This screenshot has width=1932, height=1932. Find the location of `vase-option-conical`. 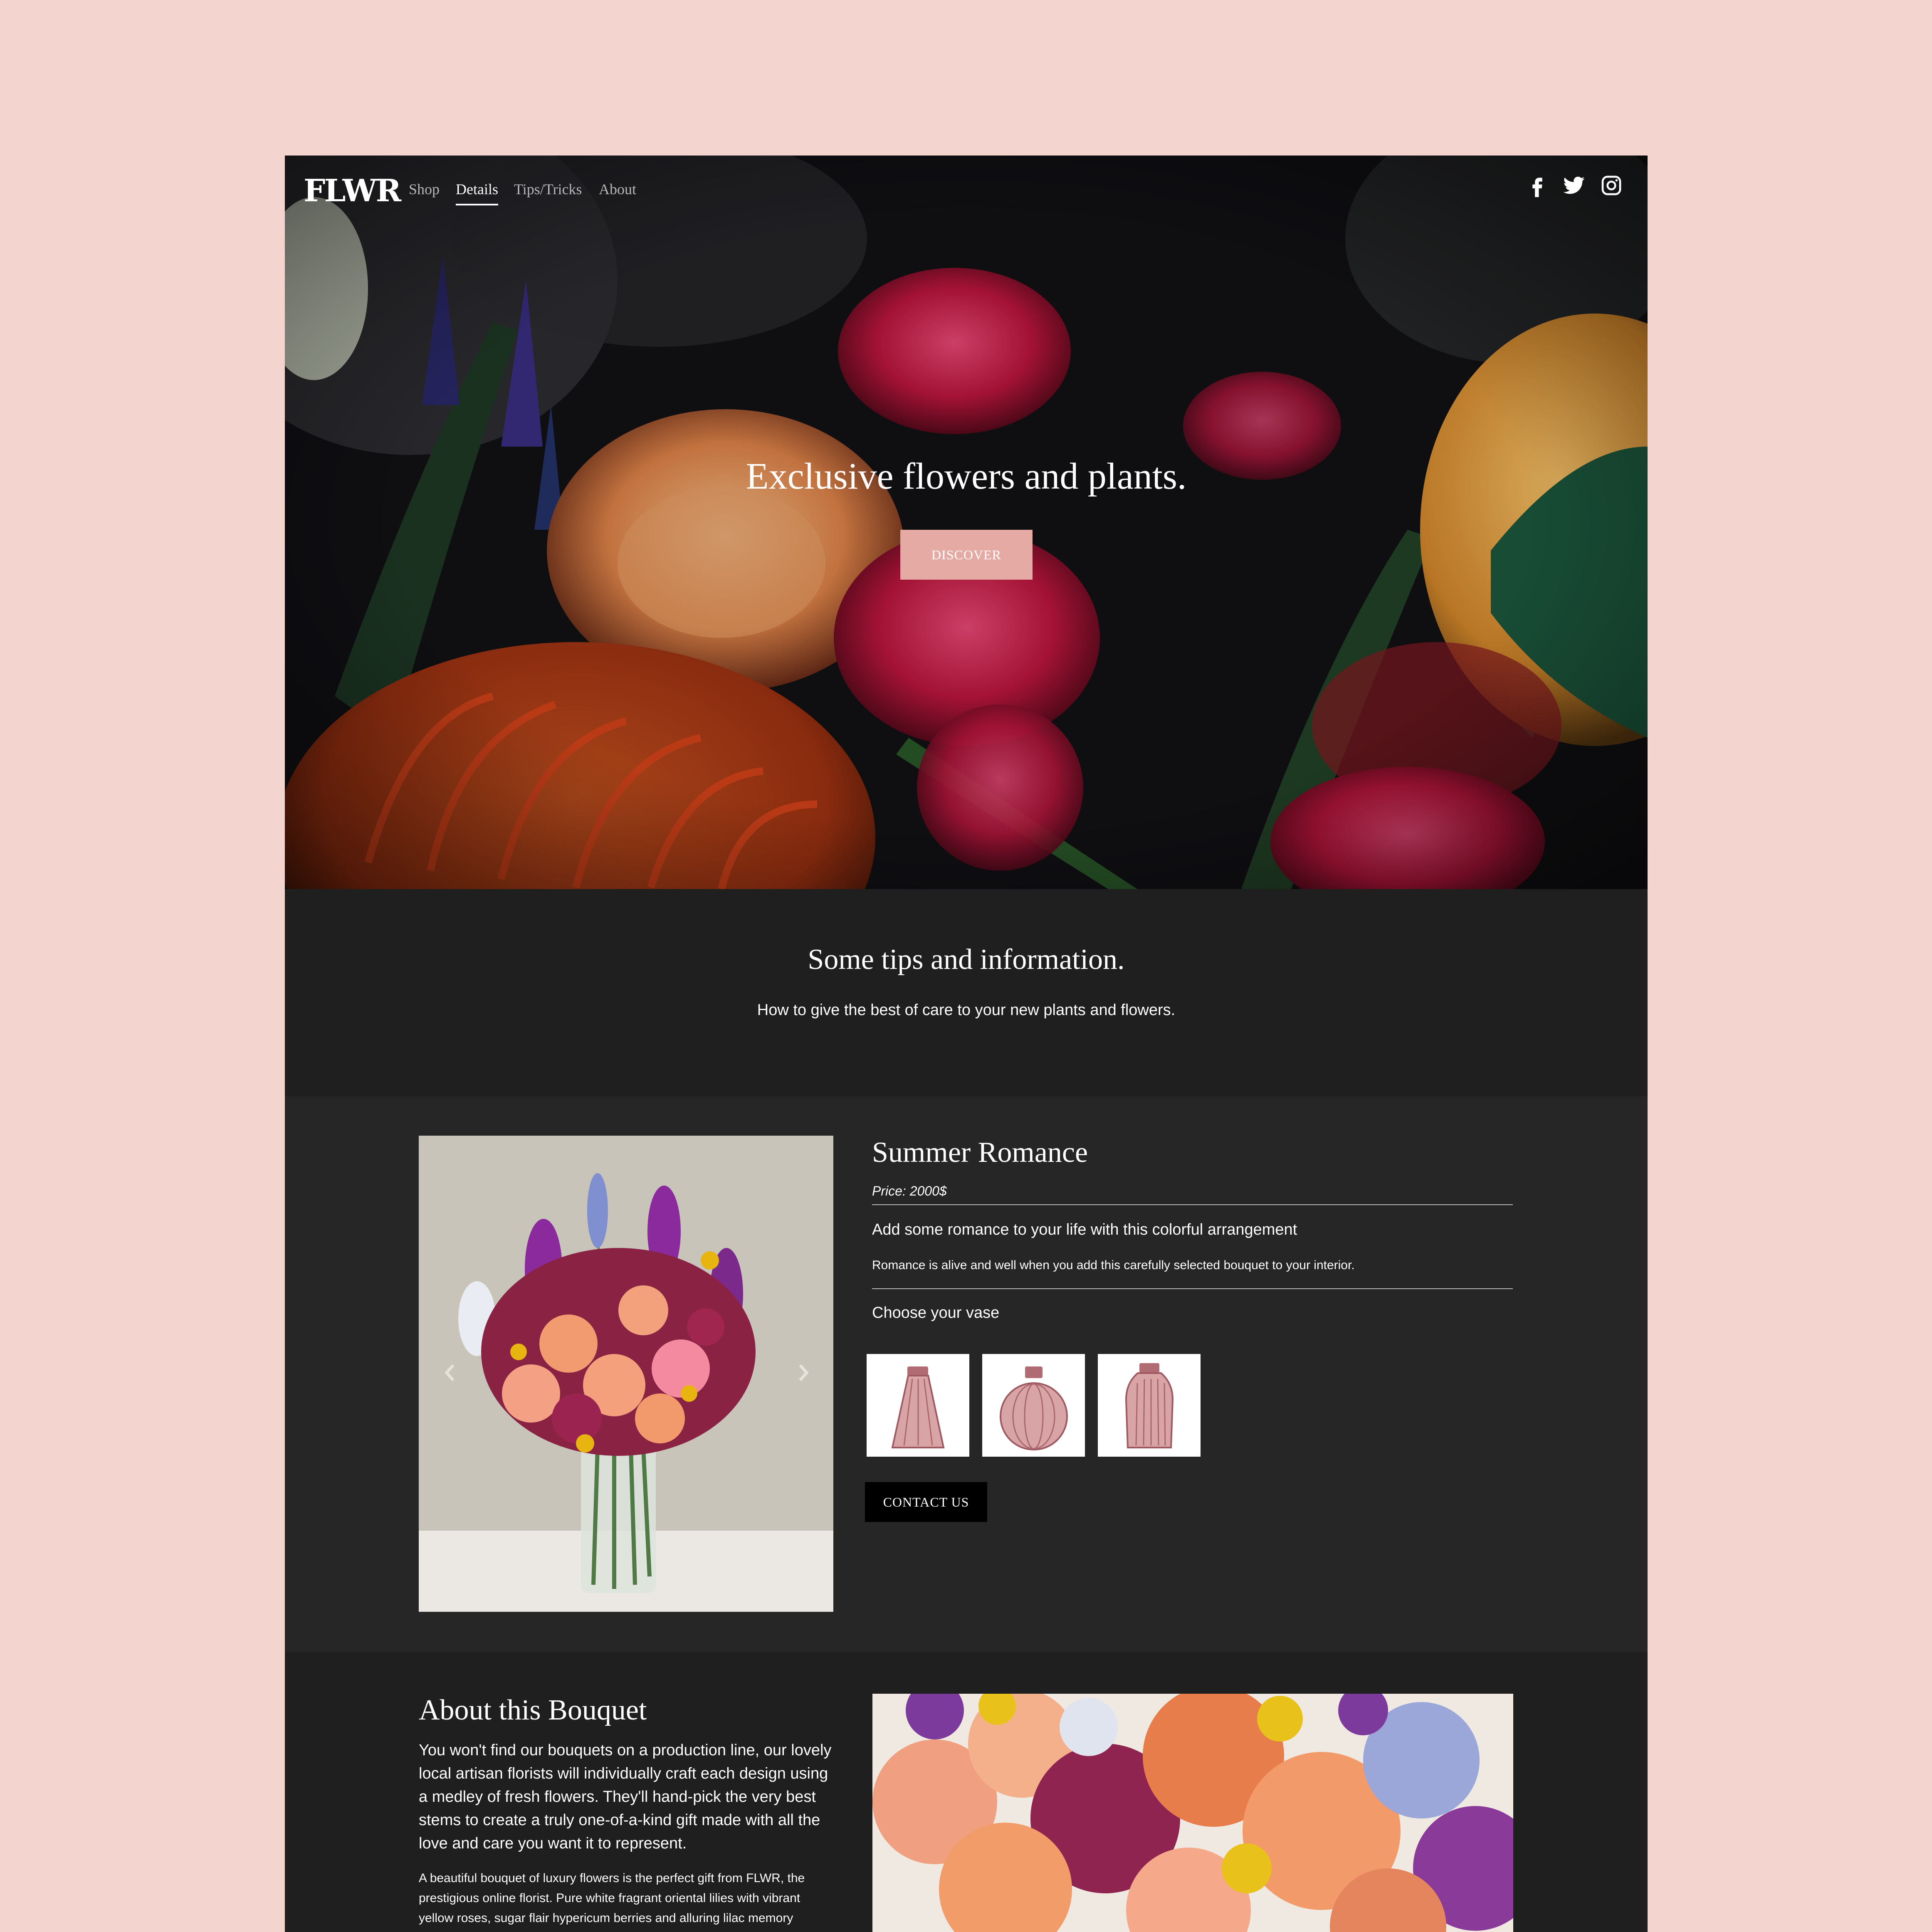

vase-option-conical is located at coordinates (918, 1405).